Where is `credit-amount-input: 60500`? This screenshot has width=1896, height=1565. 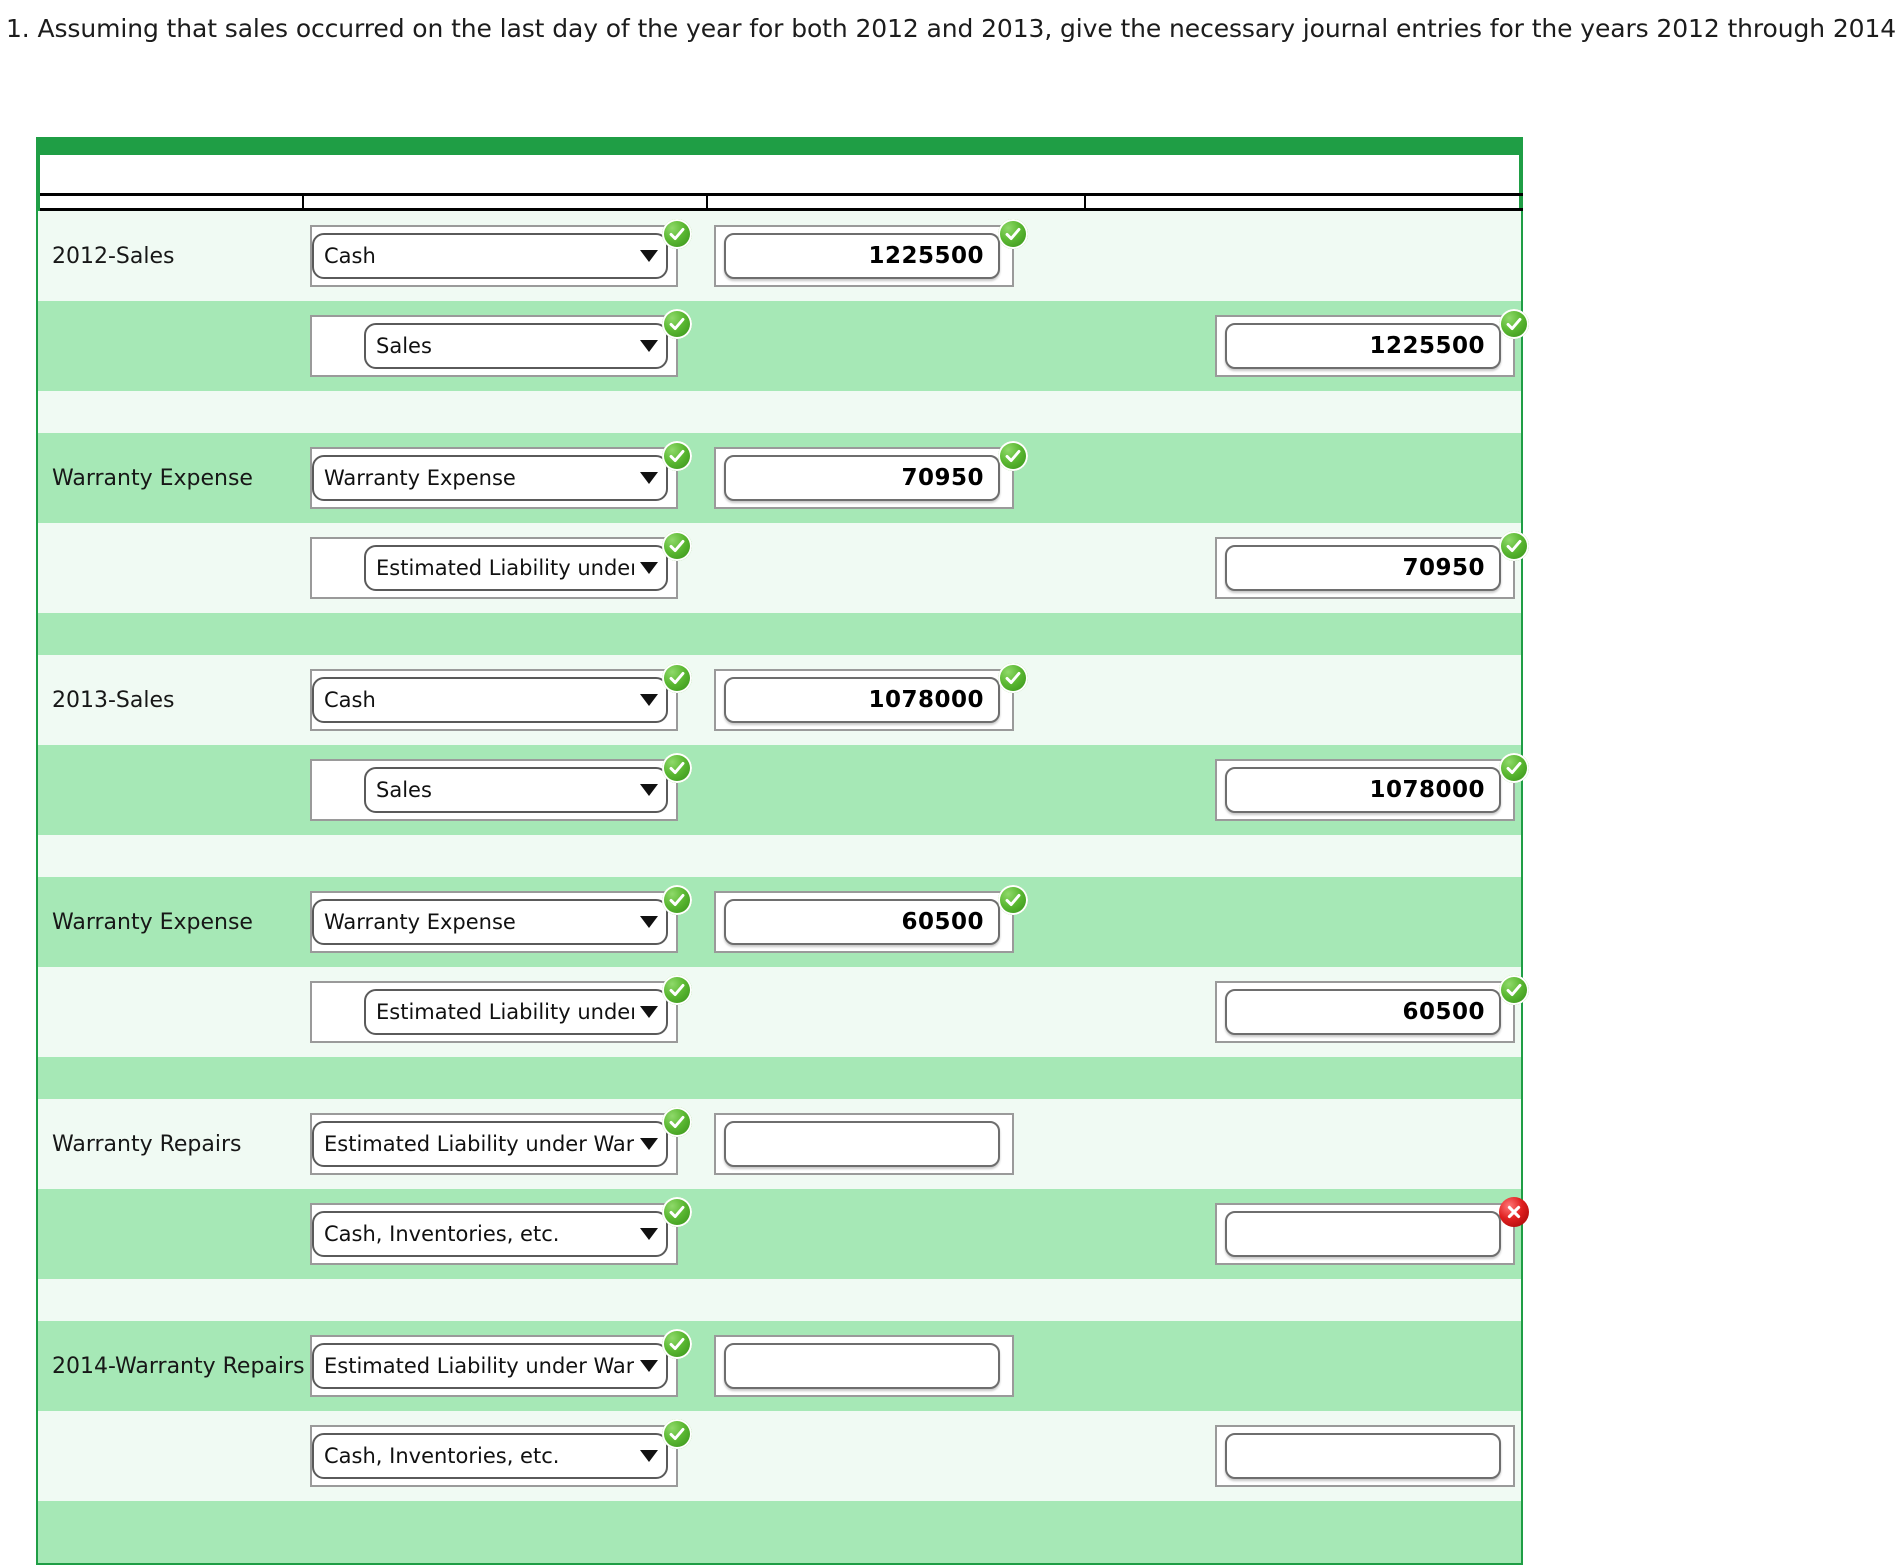
credit-amount-input: 60500 is located at coordinates (1363, 1012).